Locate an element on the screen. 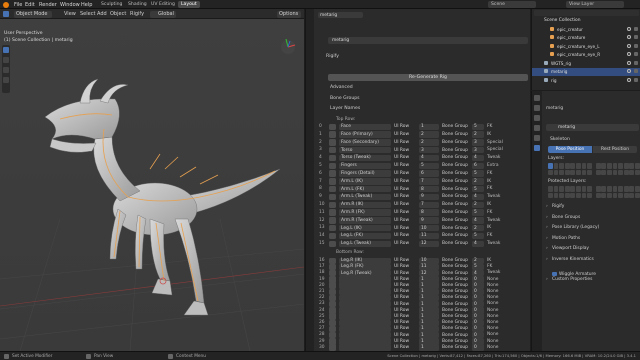 This screenshot has height=360, width=640. ui-row-field: 3 is located at coordinates (429, 150).